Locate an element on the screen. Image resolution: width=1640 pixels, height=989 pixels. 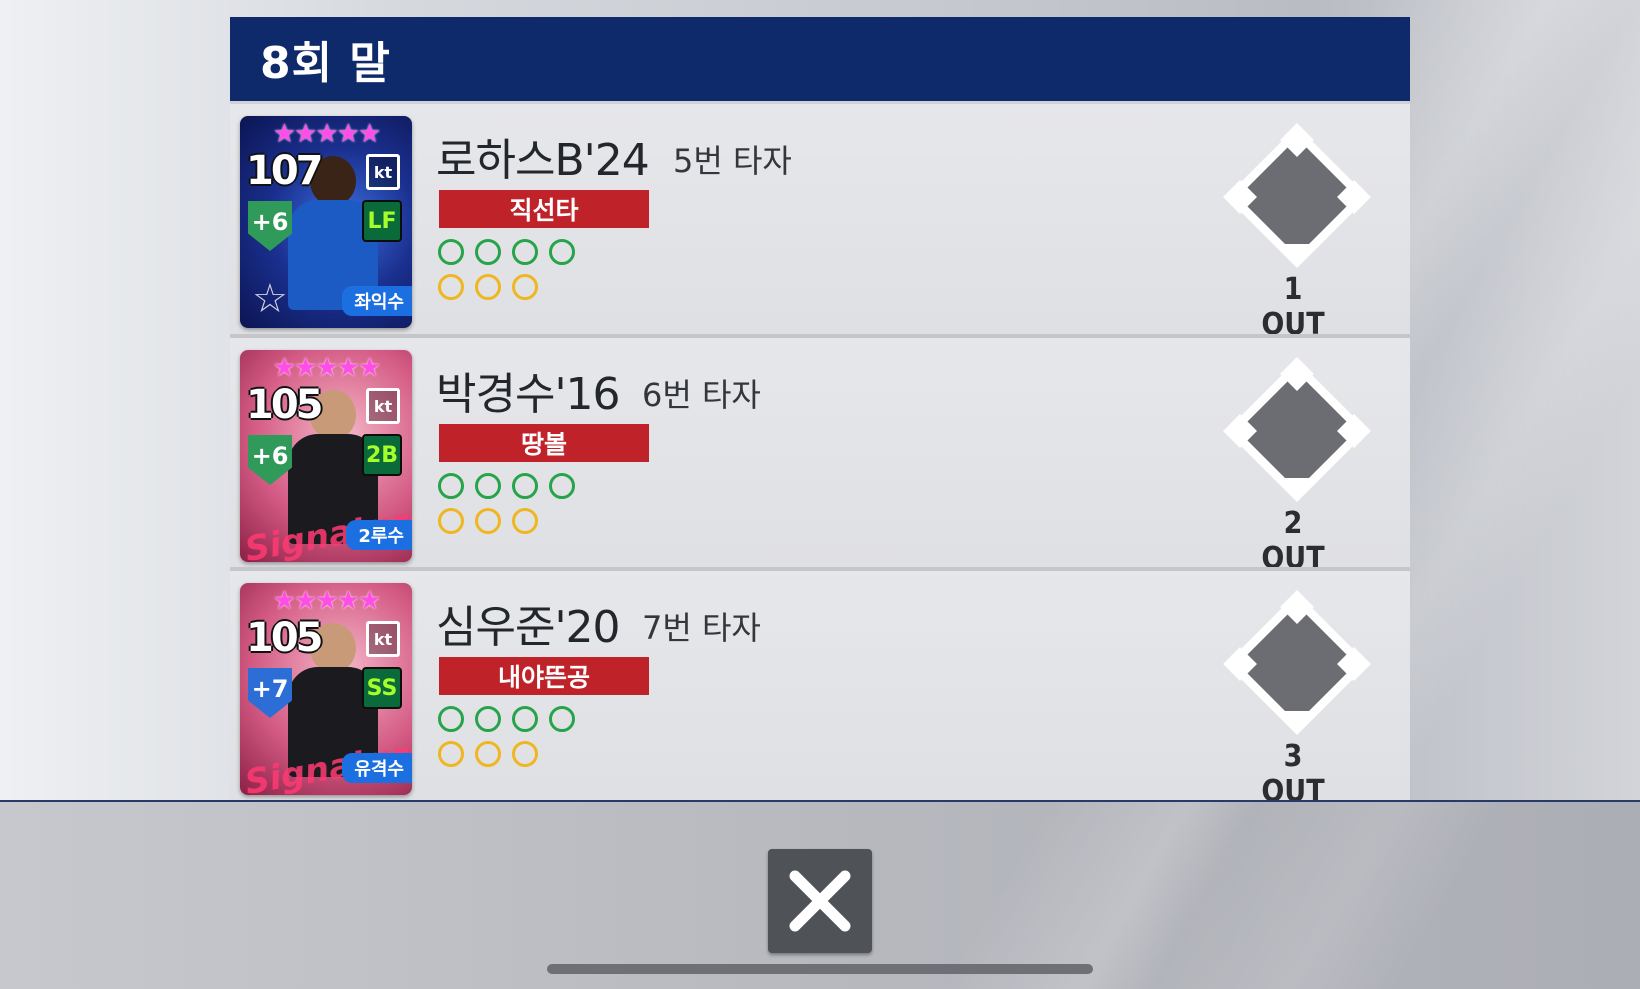
card-position: LF is located at coordinates (382, 221).